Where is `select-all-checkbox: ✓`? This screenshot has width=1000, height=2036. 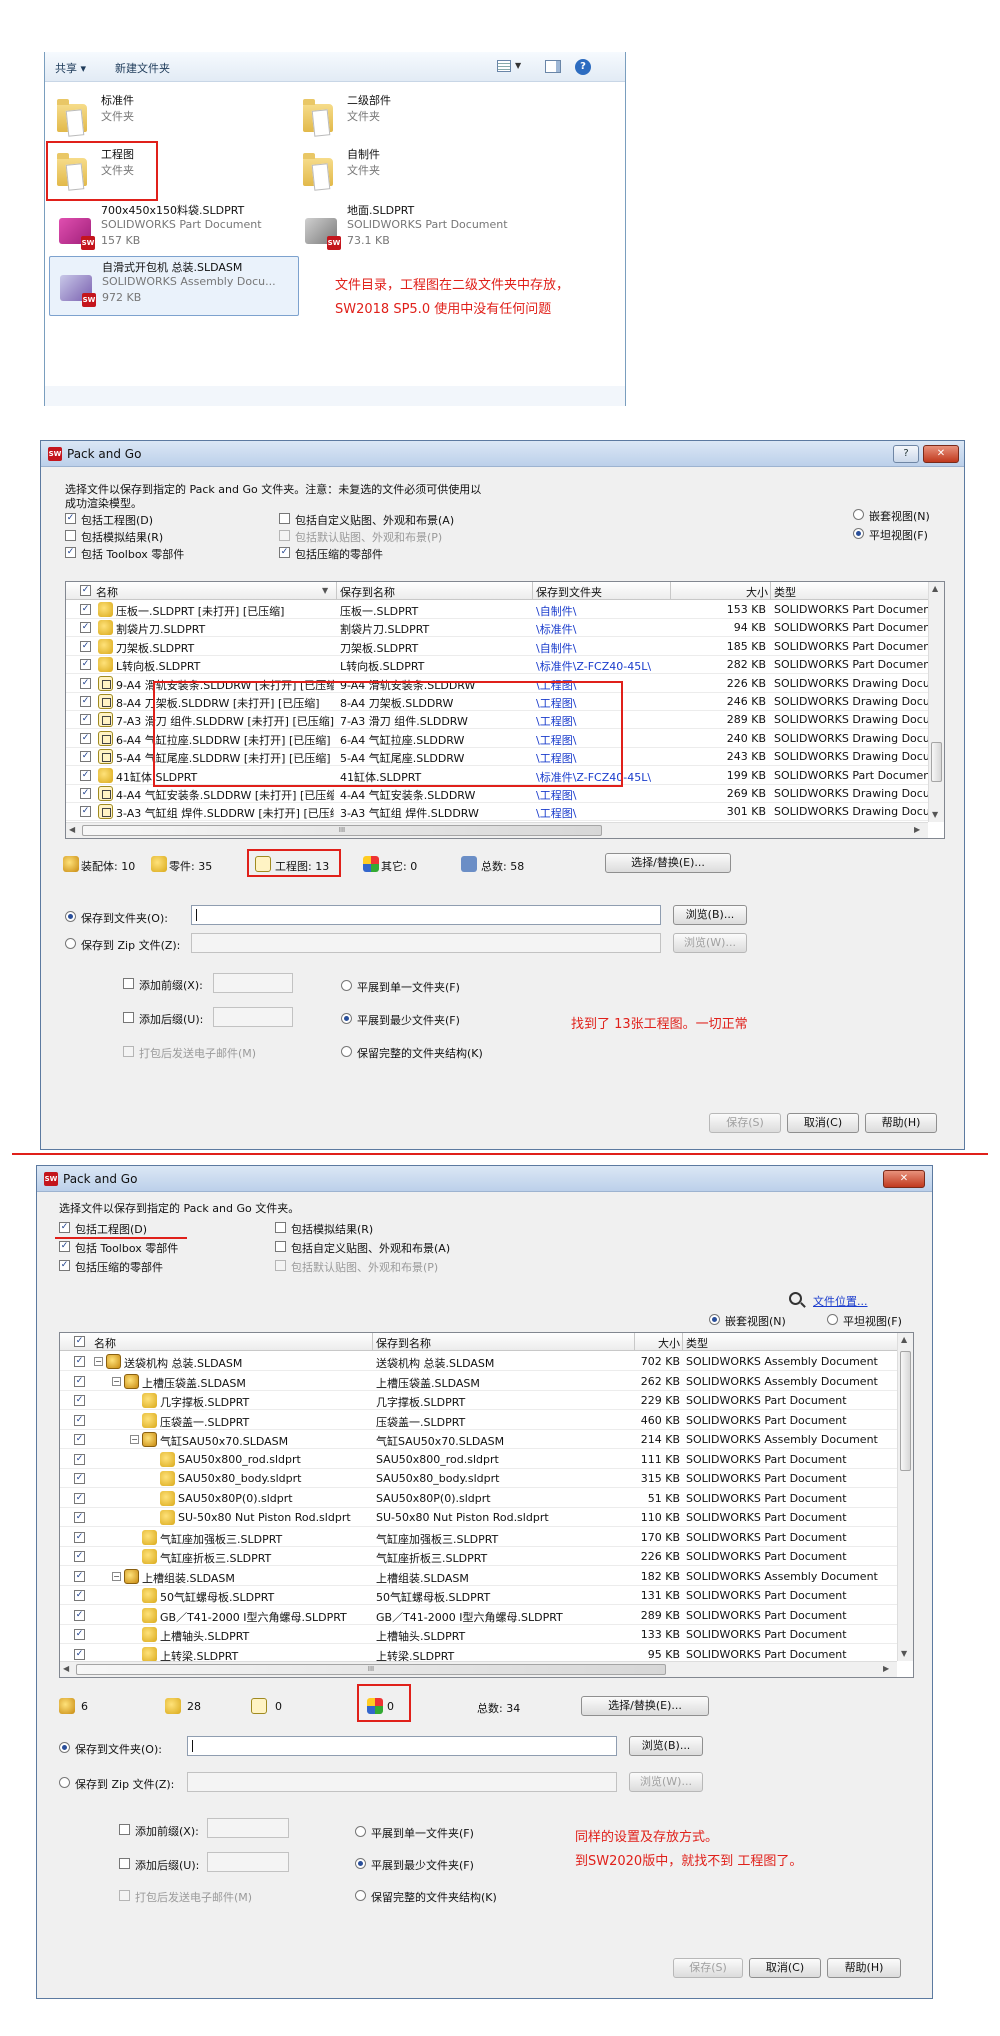
select-all-checkbox: ✓ is located at coordinates (85, 590).